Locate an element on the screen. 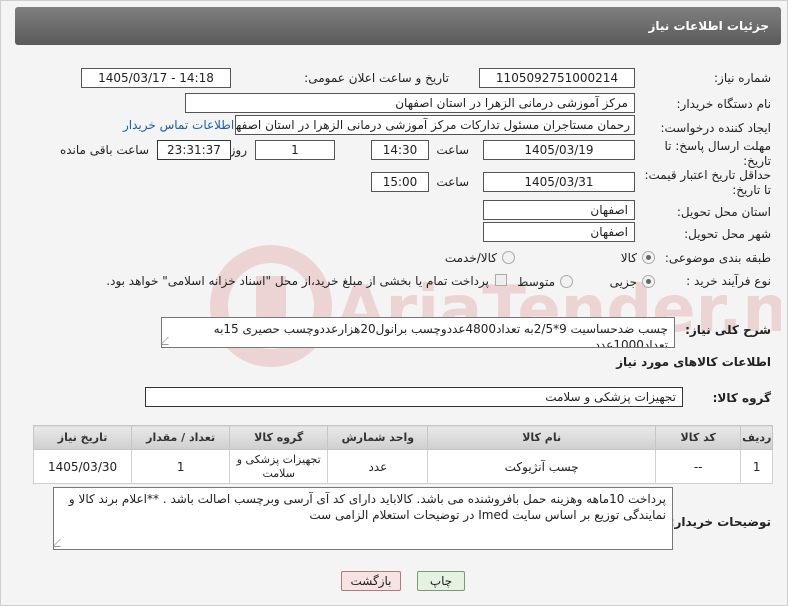 This screenshot has width=788, height=606. min-price-time-label: ساعت is located at coordinates (452, 182).